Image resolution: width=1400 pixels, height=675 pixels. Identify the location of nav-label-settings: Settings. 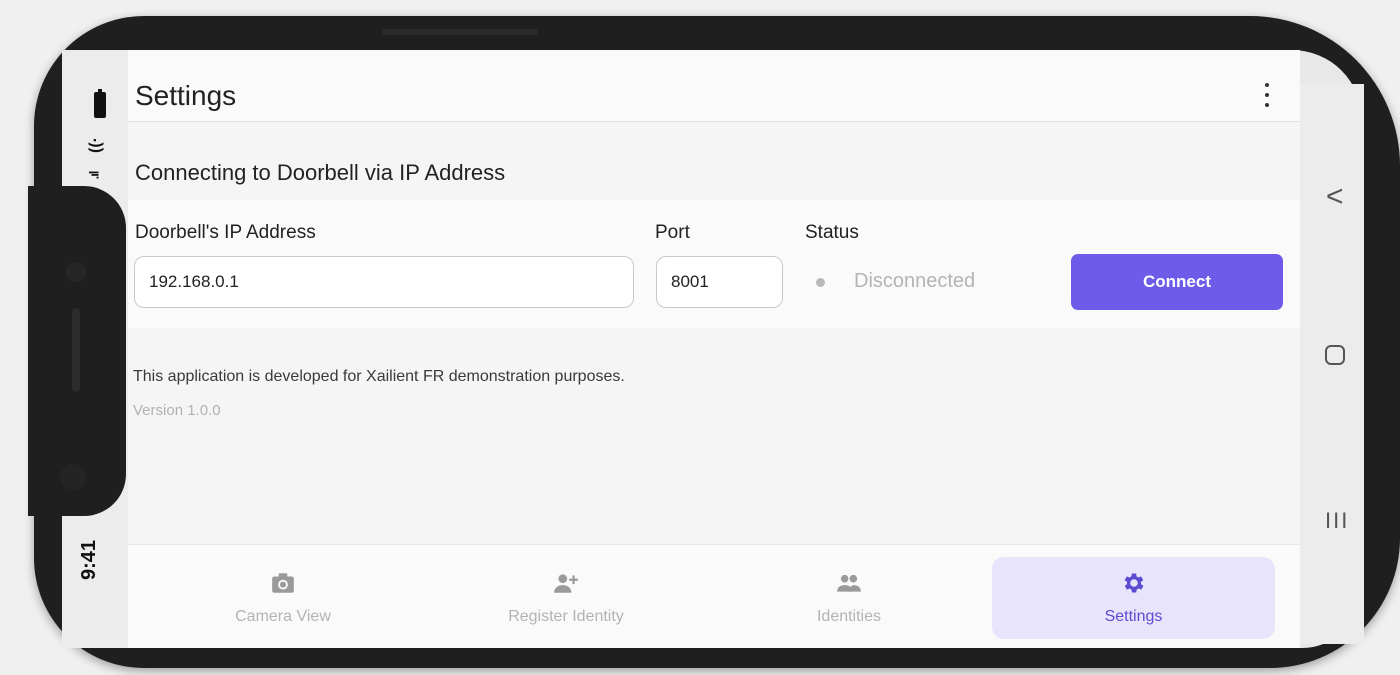
(1133, 616).